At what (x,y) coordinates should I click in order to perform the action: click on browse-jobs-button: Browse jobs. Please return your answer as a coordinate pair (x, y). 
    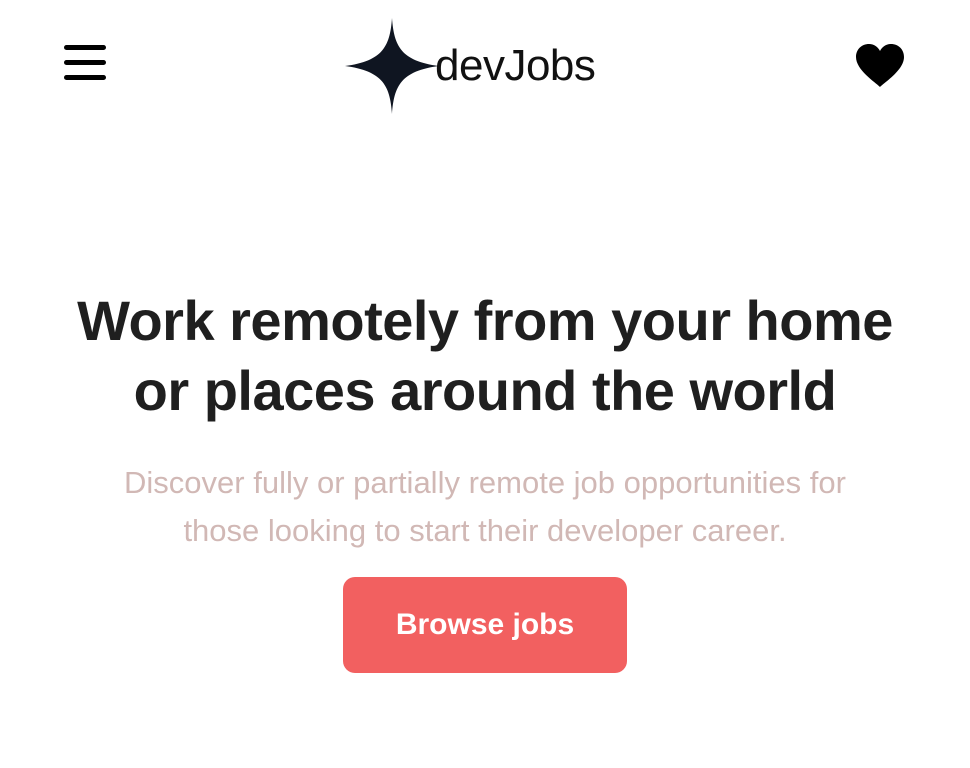
    Looking at the image, I should click on (485, 625).